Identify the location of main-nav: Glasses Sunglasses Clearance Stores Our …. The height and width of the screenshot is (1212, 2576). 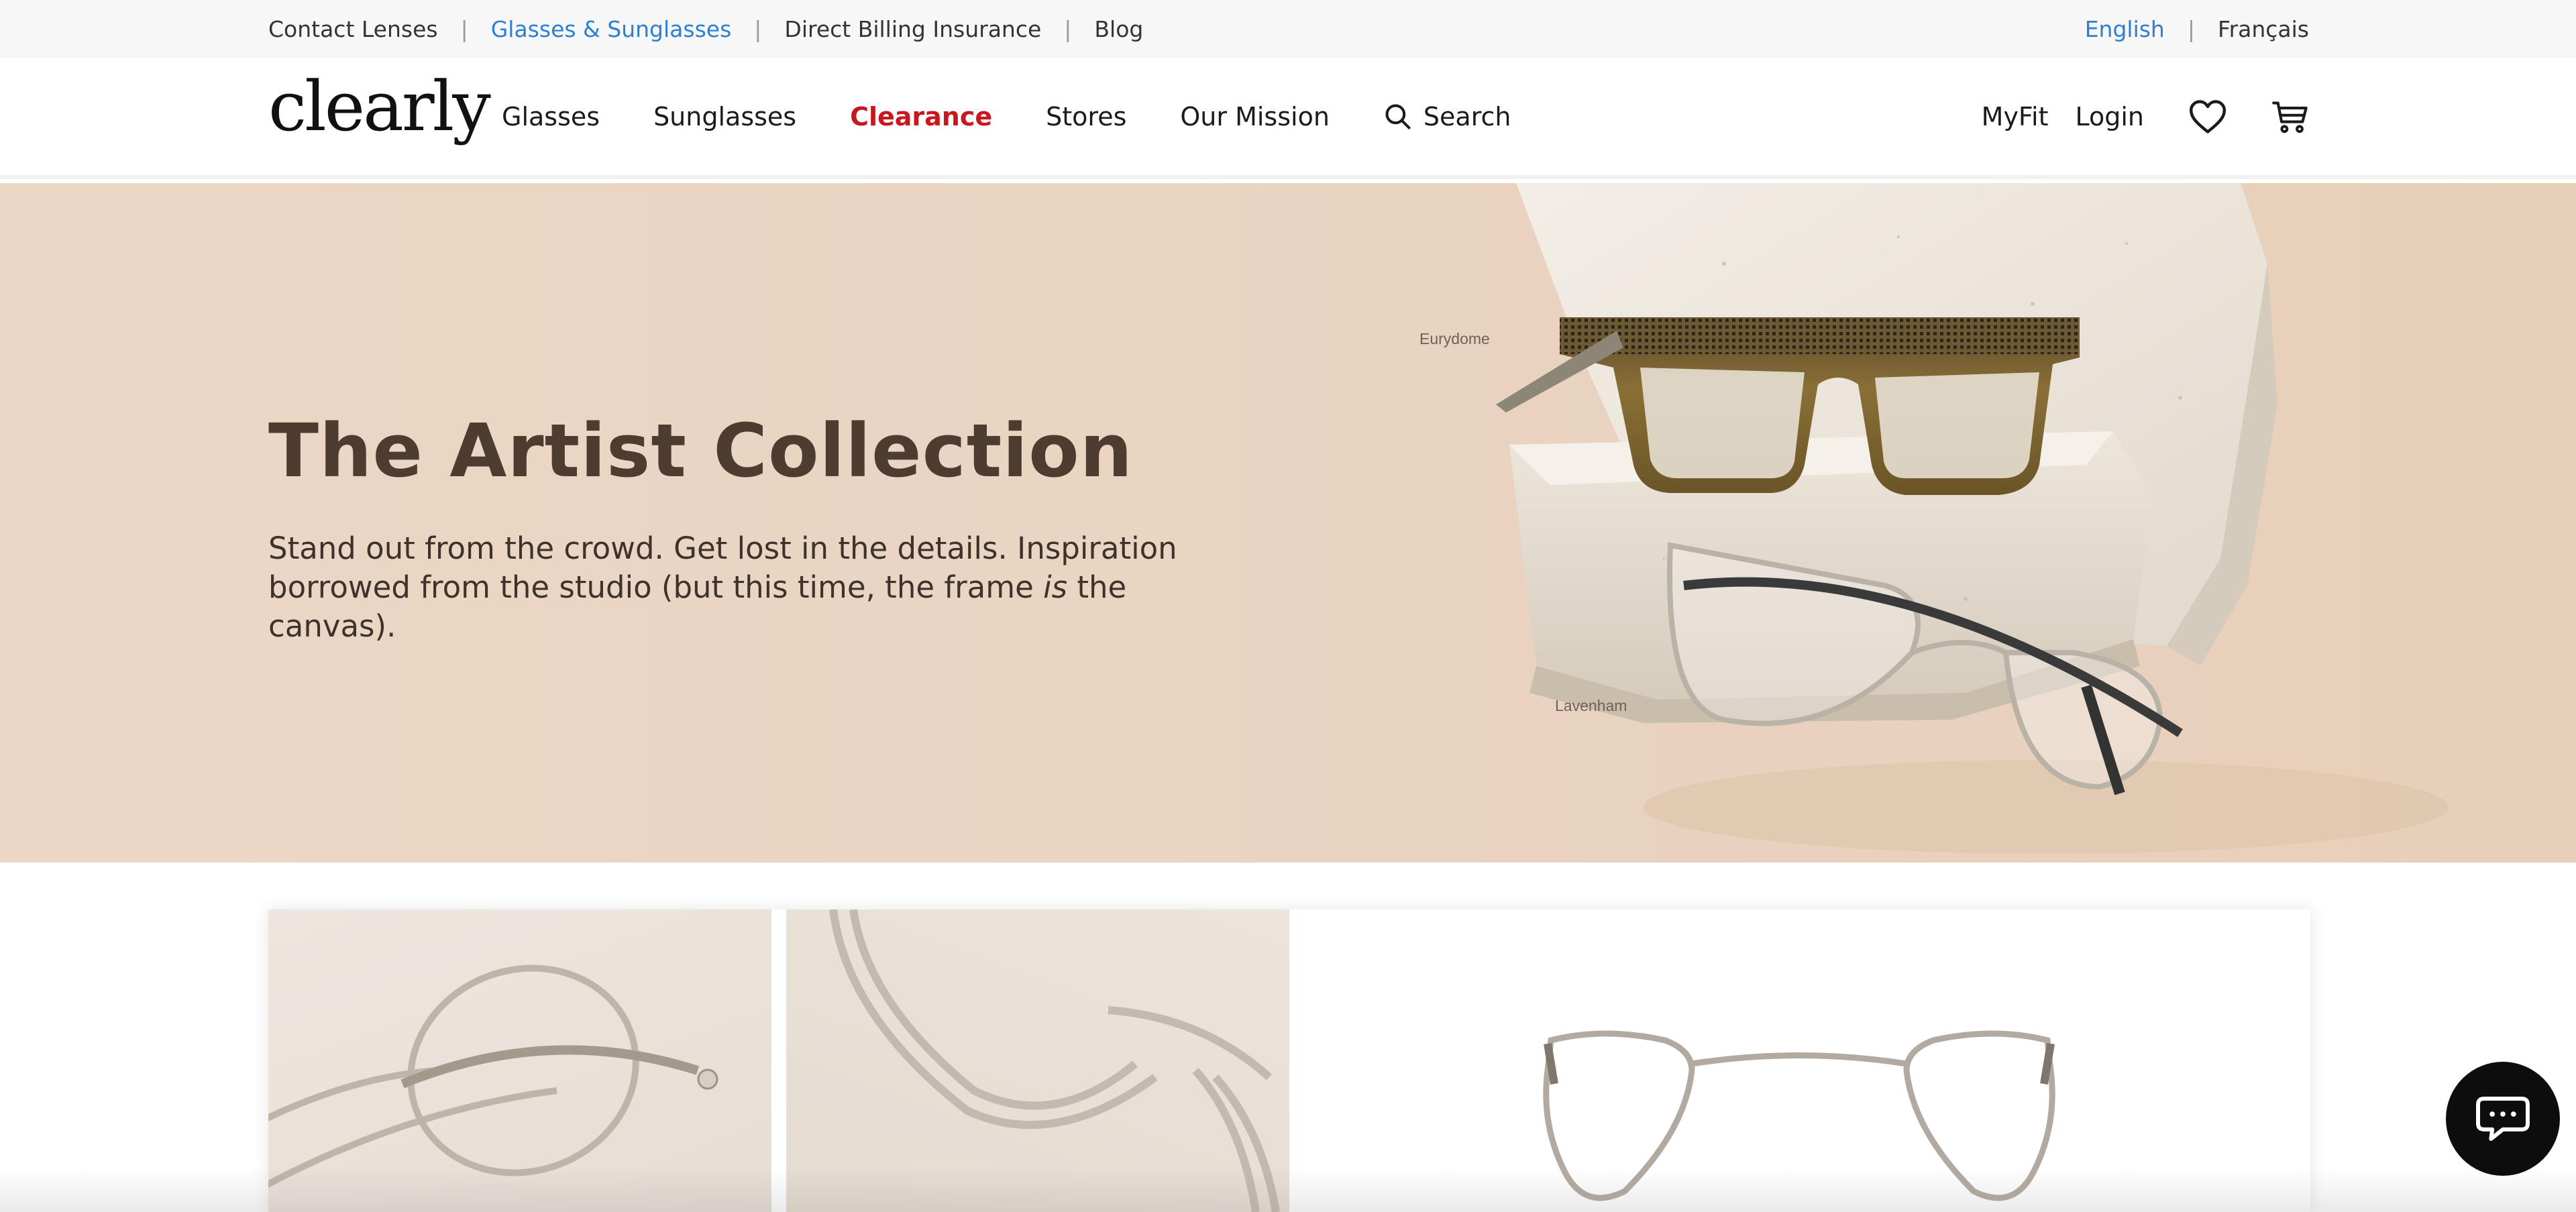
(1033, 116).